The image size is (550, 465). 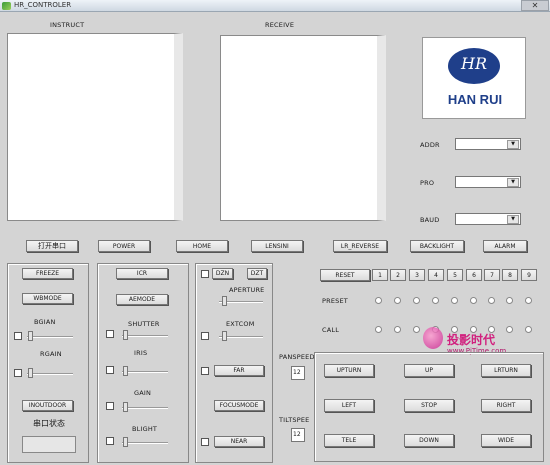 What do you see at coordinates (224, 336) in the screenshot?
I see `extcom-slider` at bounding box center [224, 336].